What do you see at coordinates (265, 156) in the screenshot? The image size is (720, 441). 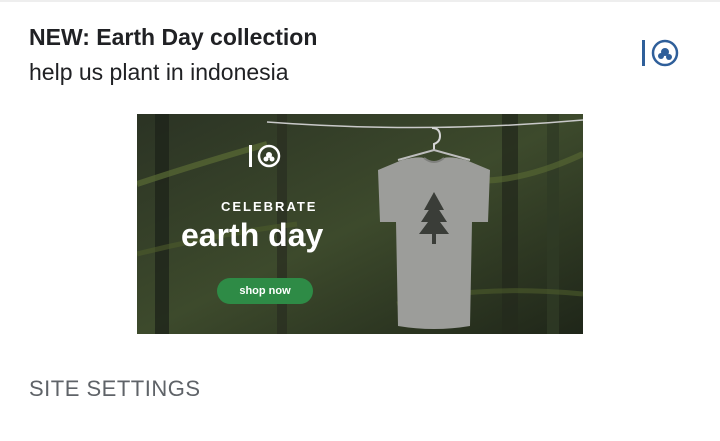 I see `banner-logo-icon` at bounding box center [265, 156].